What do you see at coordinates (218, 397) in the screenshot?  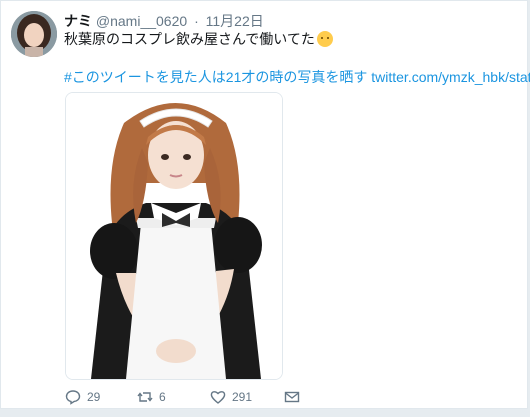 I see `heart-icon` at bounding box center [218, 397].